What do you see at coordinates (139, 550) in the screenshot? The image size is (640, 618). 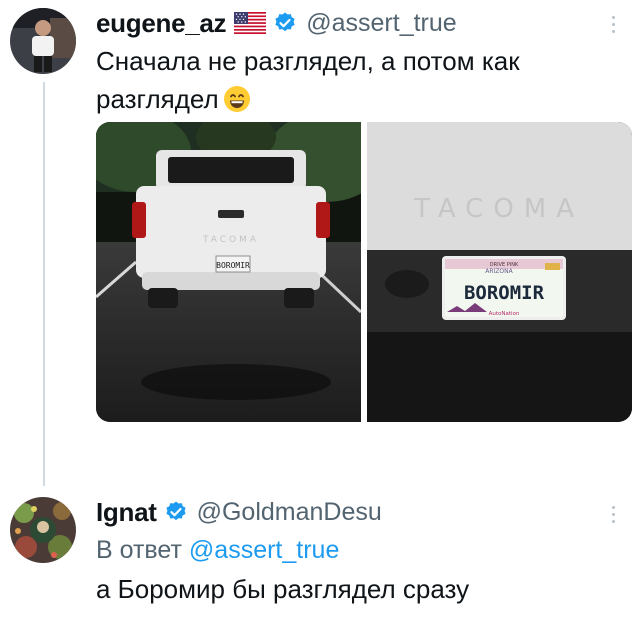 I see `reply-prefix: В ответ` at bounding box center [139, 550].